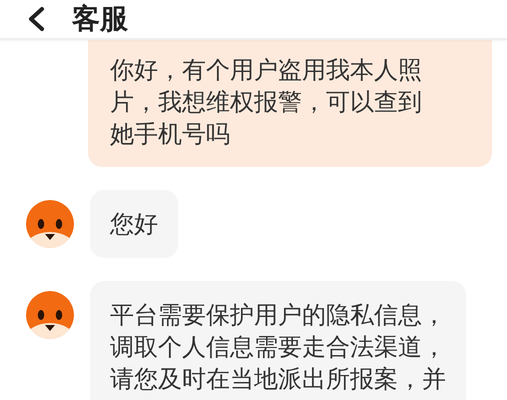 This screenshot has height=400, width=507. I want to click on page-title: 客服, so click(100, 19).